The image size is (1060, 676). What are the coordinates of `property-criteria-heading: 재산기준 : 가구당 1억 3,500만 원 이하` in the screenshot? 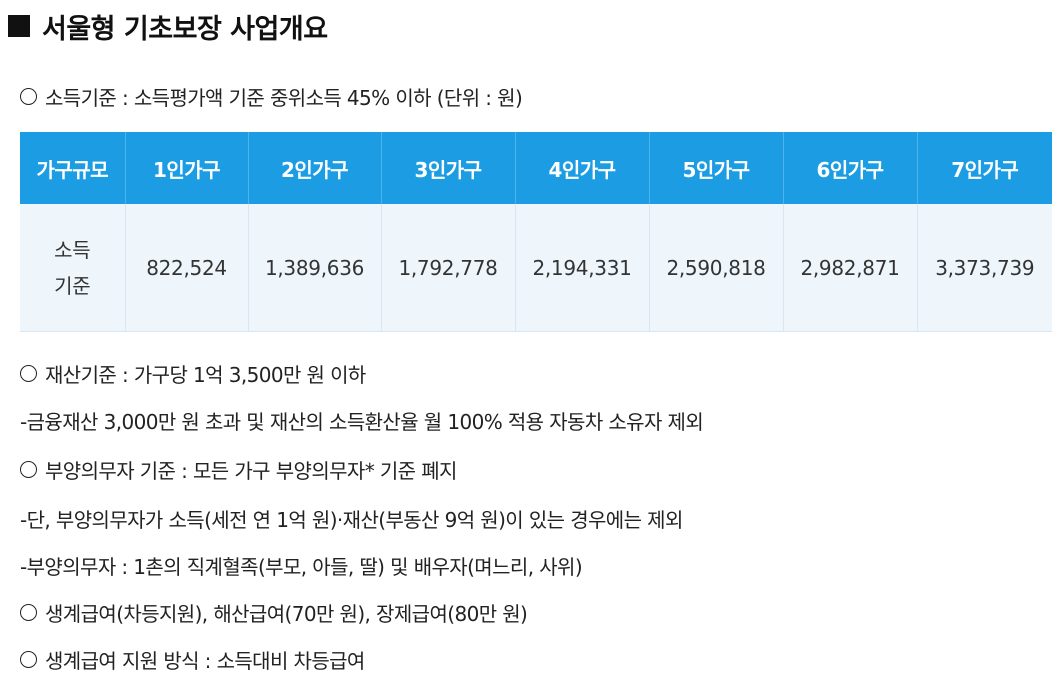 It's located at (193, 373).